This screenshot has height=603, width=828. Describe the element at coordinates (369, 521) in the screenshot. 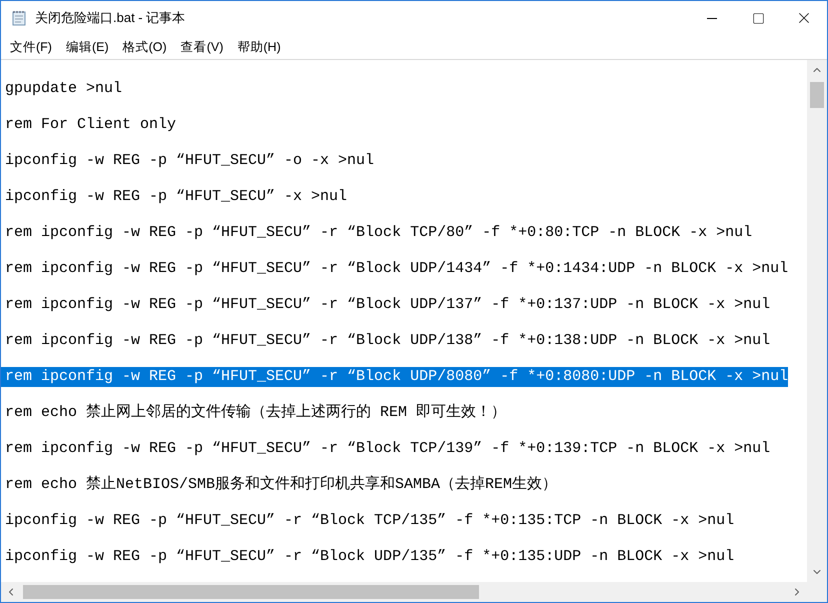

I see `code-line: ipconfig -w REG -p “HFUT_SECU” -r “Block TCP/135” -f *+0:135:TCP -n BLOCK -x >nul` at that location.